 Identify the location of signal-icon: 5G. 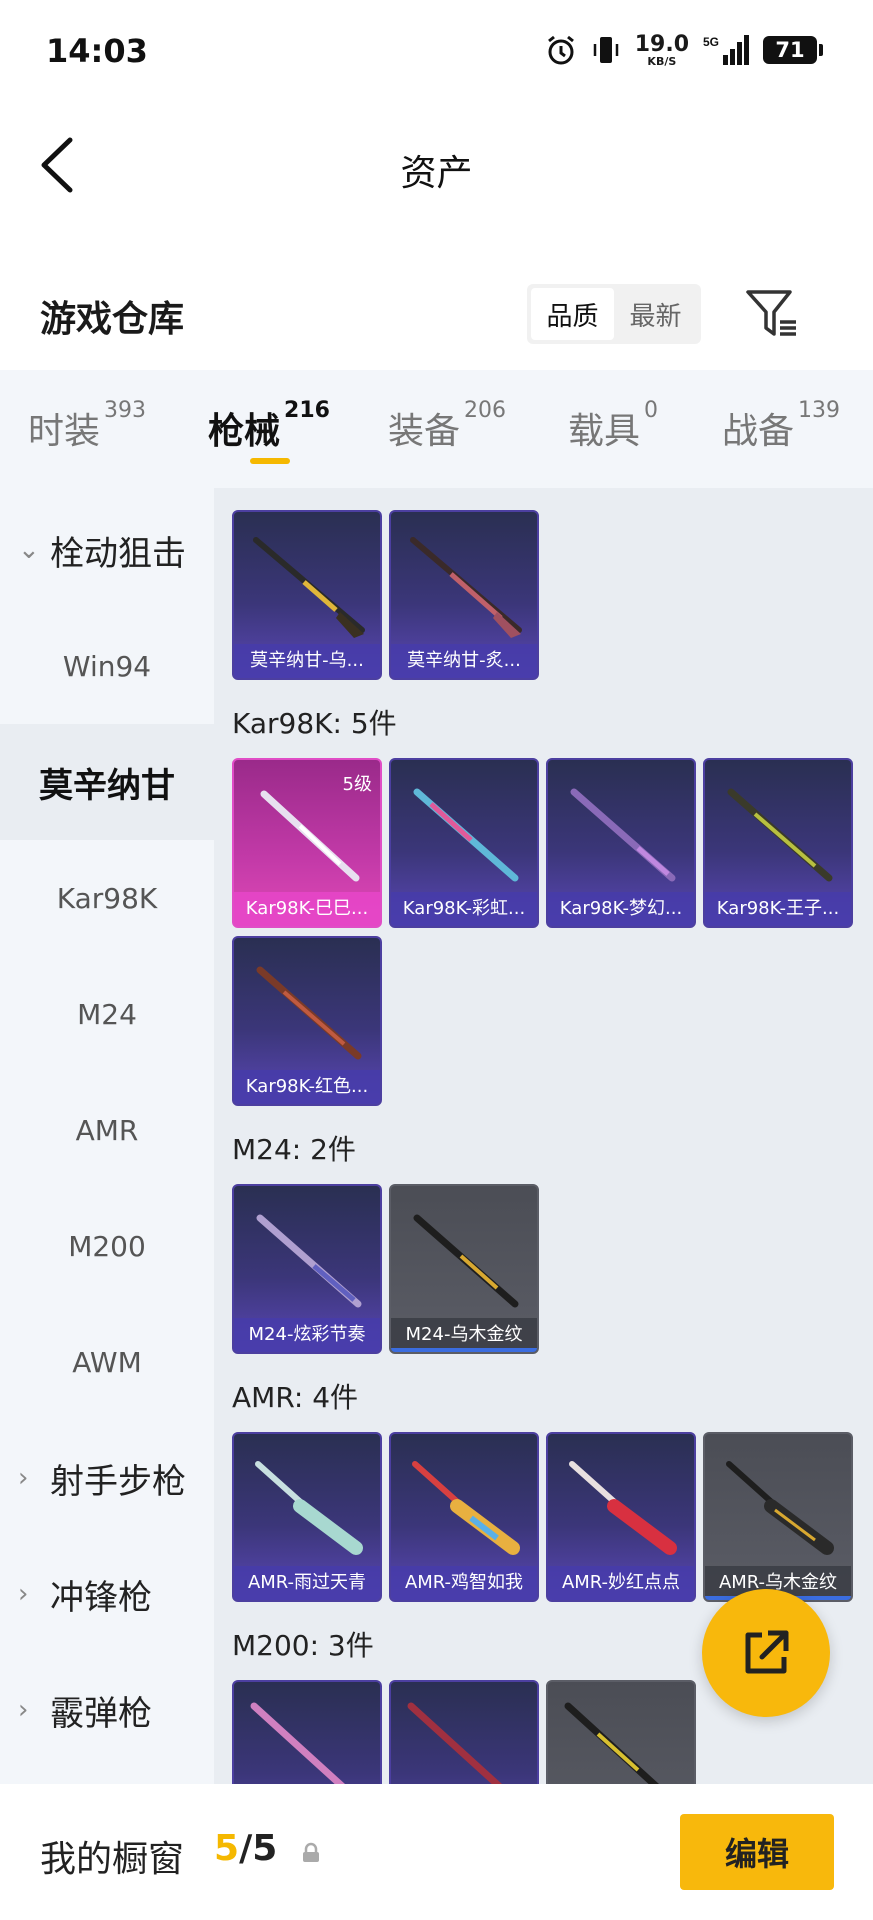
(726, 50).